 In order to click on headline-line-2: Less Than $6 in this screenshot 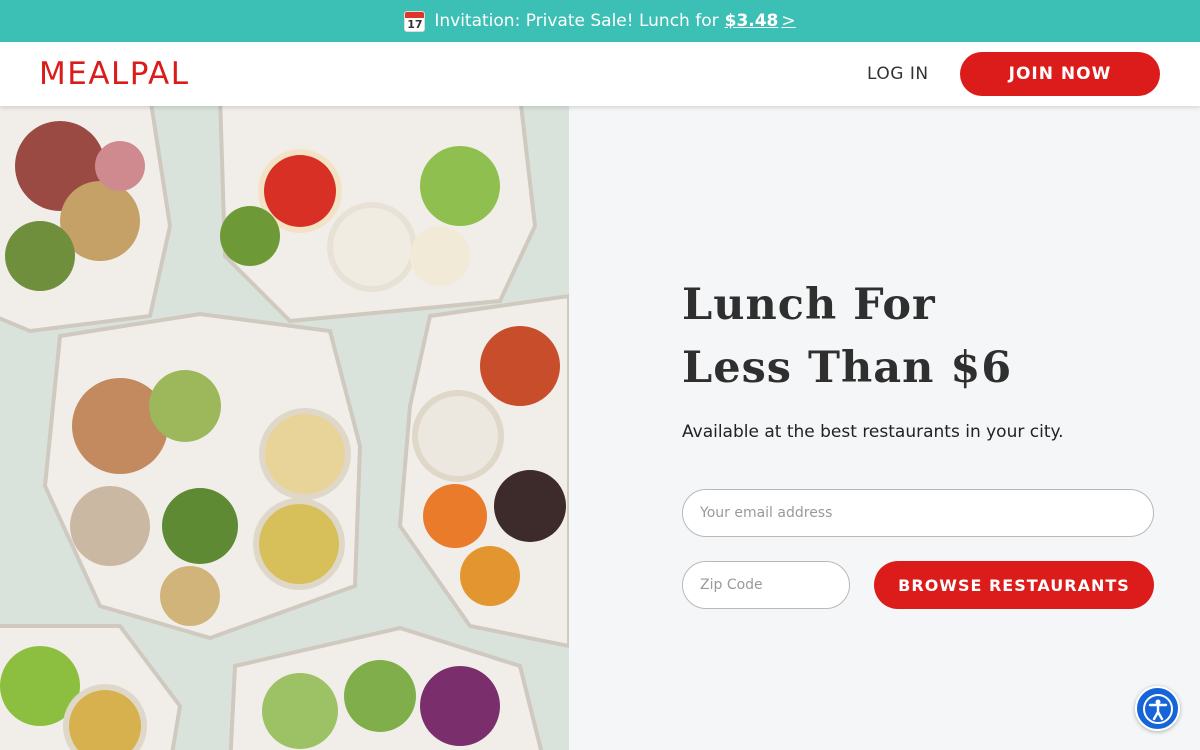, I will do `click(847, 368)`.